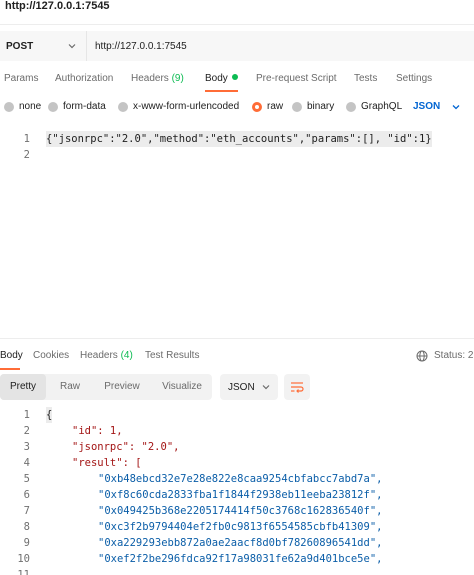 This screenshot has width=474, height=575. I want to click on radio-form-data-label: form-data, so click(84, 106).